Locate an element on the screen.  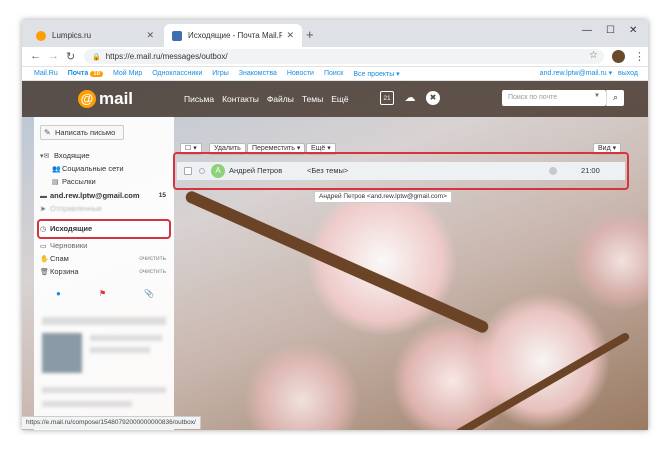
tab-title: Lumpics.ru is located at coordinates (72, 35).